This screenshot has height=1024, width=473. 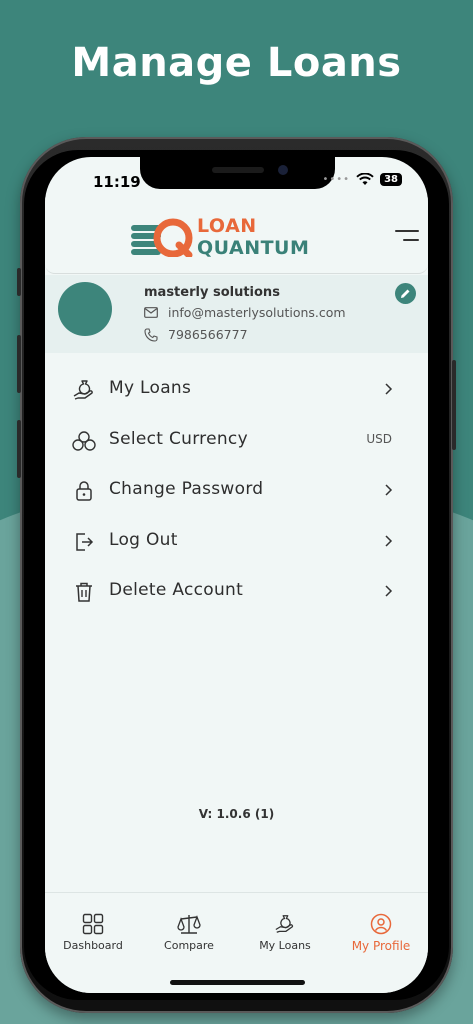 What do you see at coordinates (283, 170) in the screenshot?
I see `front-camera` at bounding box center [283, 170].